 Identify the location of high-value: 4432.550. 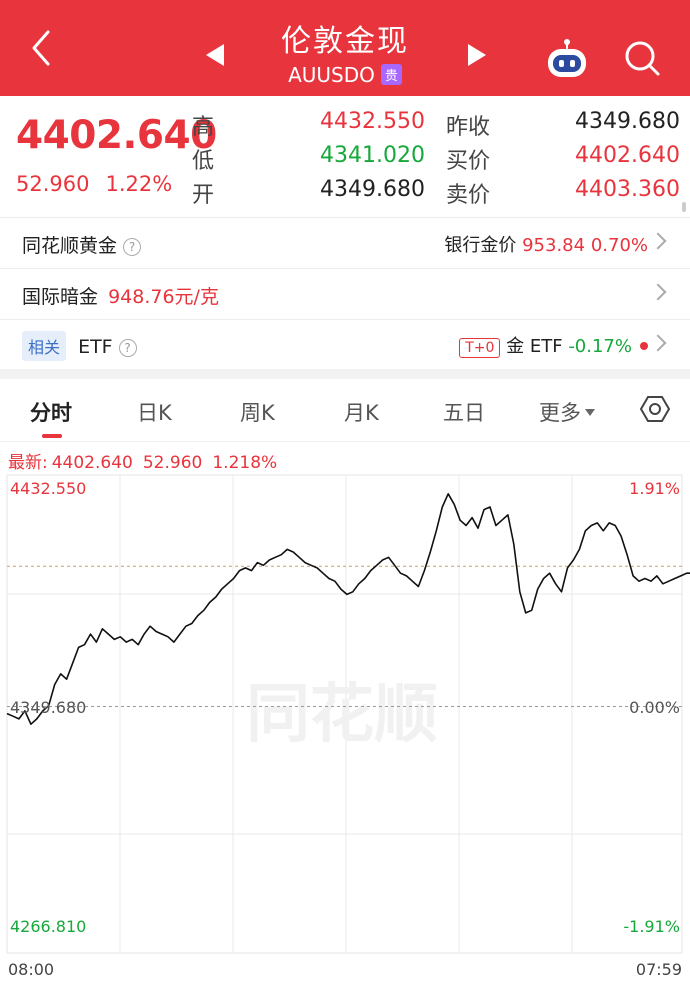
(372, 121).